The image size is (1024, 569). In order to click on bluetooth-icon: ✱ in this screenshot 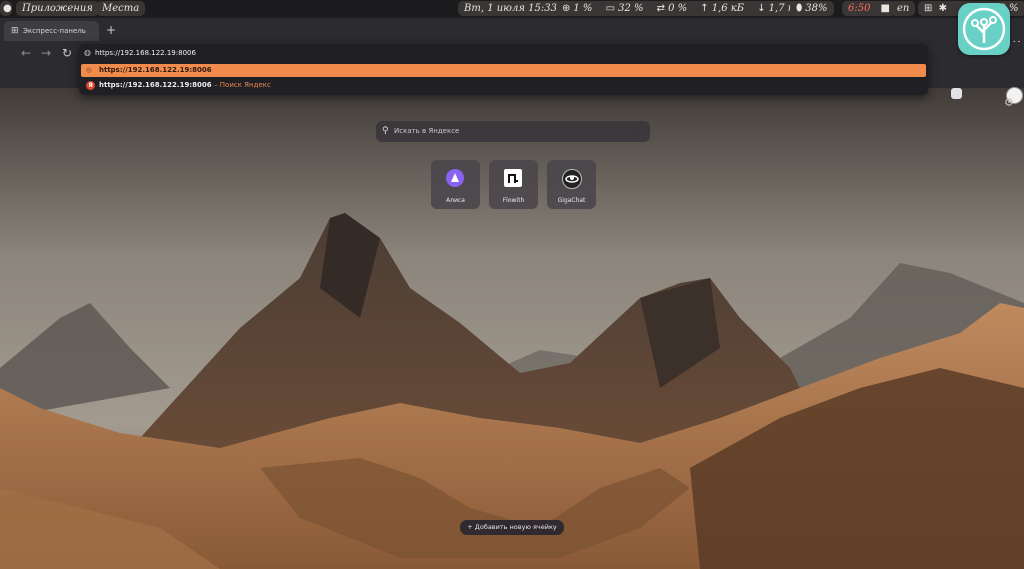, I will do `click(942, 8)`.